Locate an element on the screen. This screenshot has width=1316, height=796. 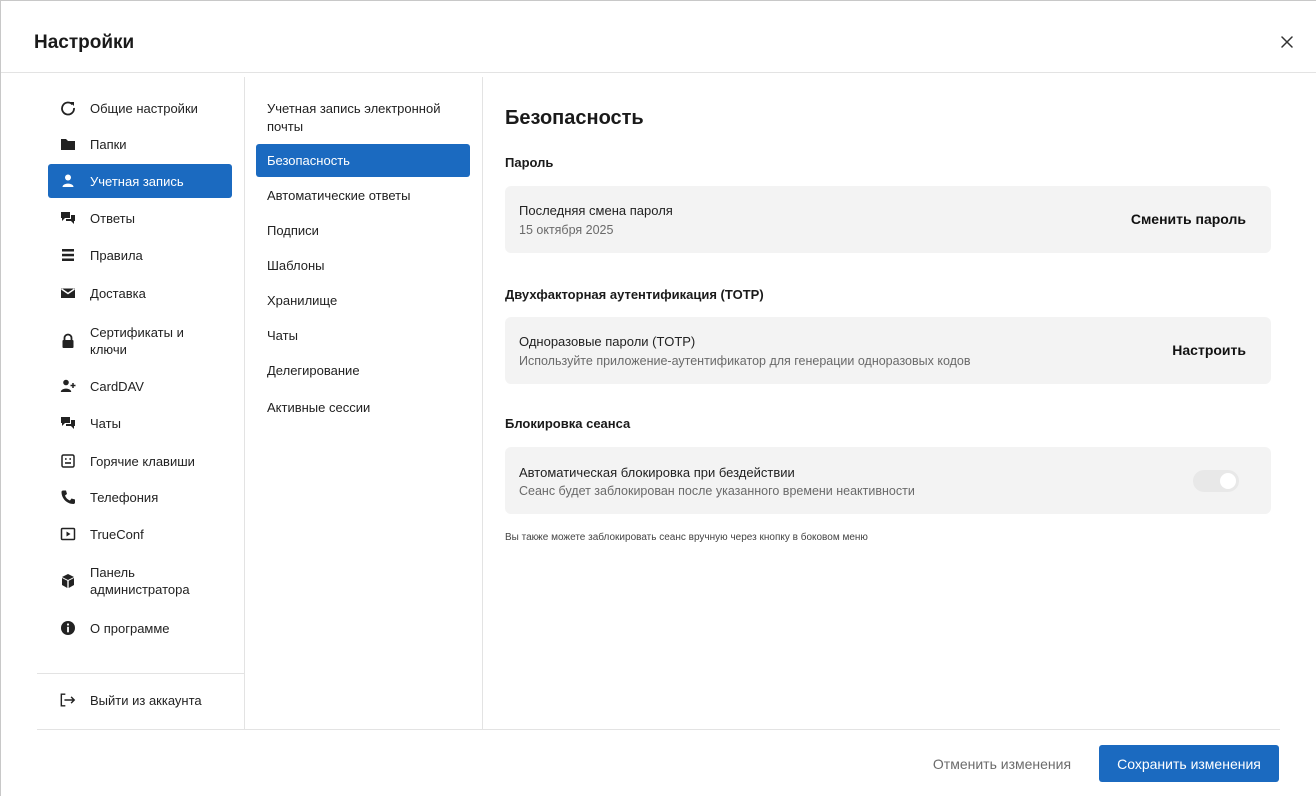
sidebar-item-trueconf: TrueConf is located at coordinates (140, 534).